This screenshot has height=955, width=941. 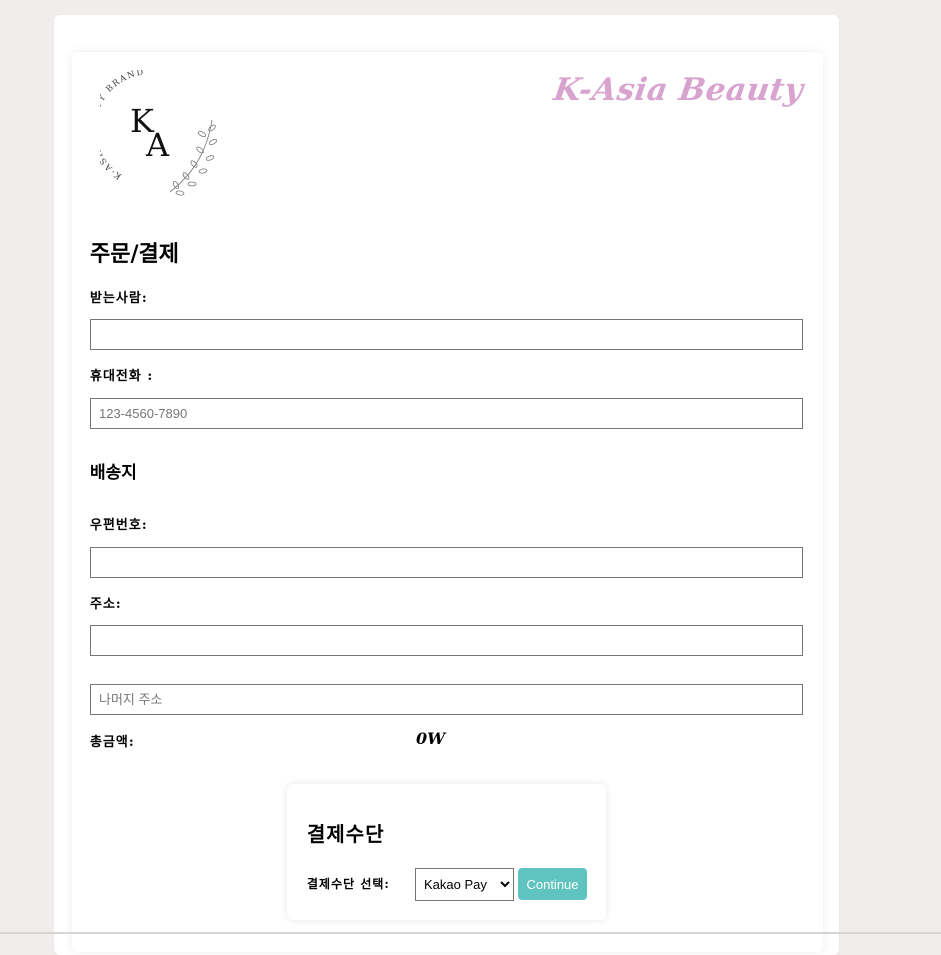 I want to click on phone-label: 휴대전화 :, so click(x=122, y=376).